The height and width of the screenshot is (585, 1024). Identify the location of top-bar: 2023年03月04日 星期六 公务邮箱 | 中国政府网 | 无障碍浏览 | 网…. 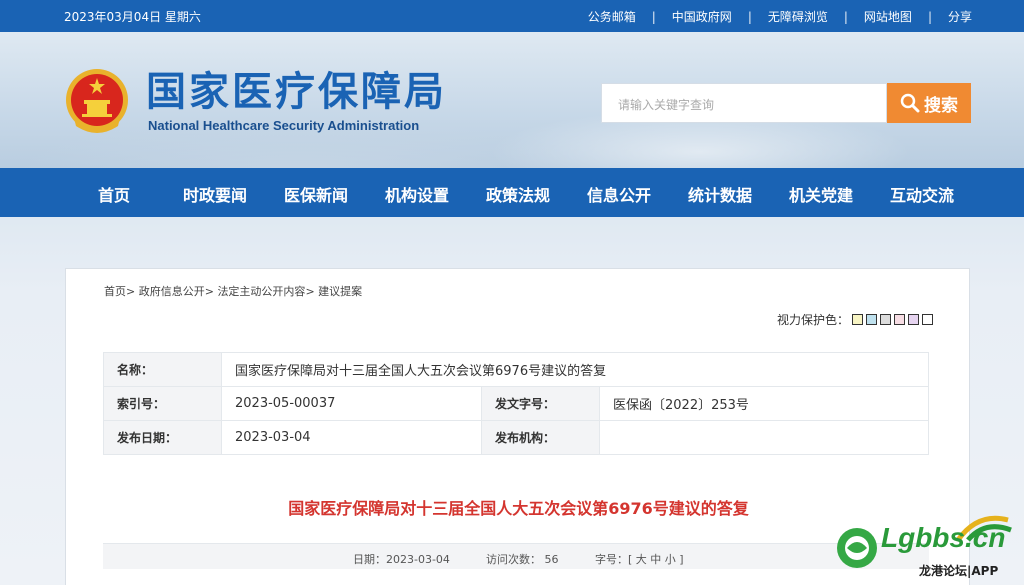
(512, 16).